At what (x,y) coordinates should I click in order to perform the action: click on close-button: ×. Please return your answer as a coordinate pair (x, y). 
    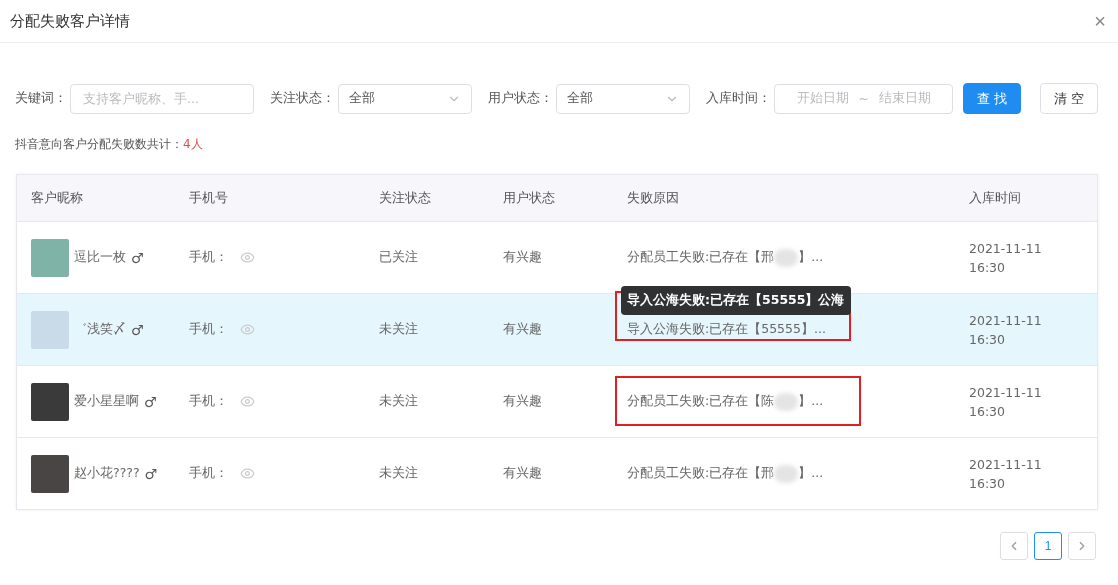
    Looking at the image, I should click on (1100, 21).